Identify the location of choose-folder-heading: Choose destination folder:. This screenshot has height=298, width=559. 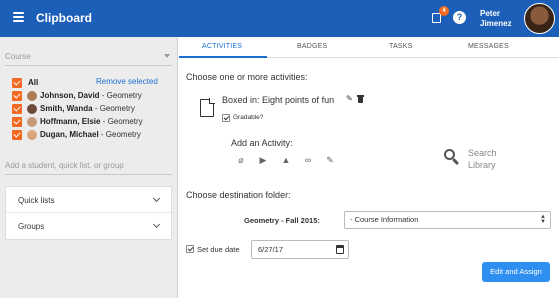
(238, 195).